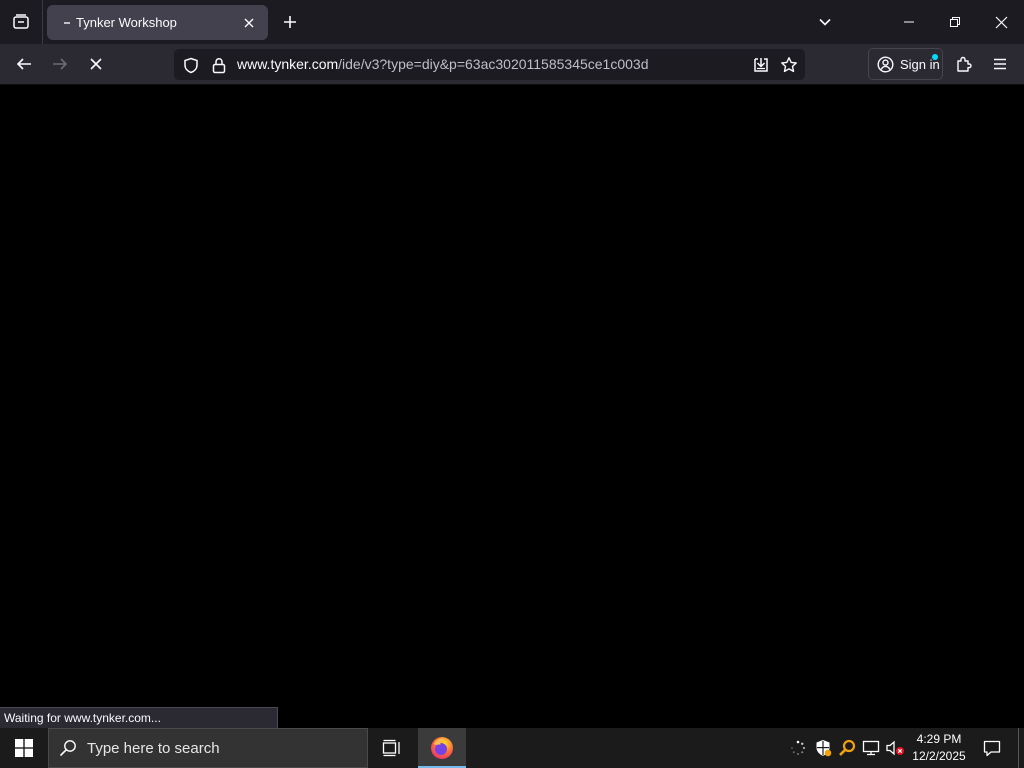 The height and width of the screenshot is (768, 1024). What do you see at coordinates (512, 22) in the screenshot?
I see `tab-strip: Tynker Workshop` at bounding box center [512, 22].